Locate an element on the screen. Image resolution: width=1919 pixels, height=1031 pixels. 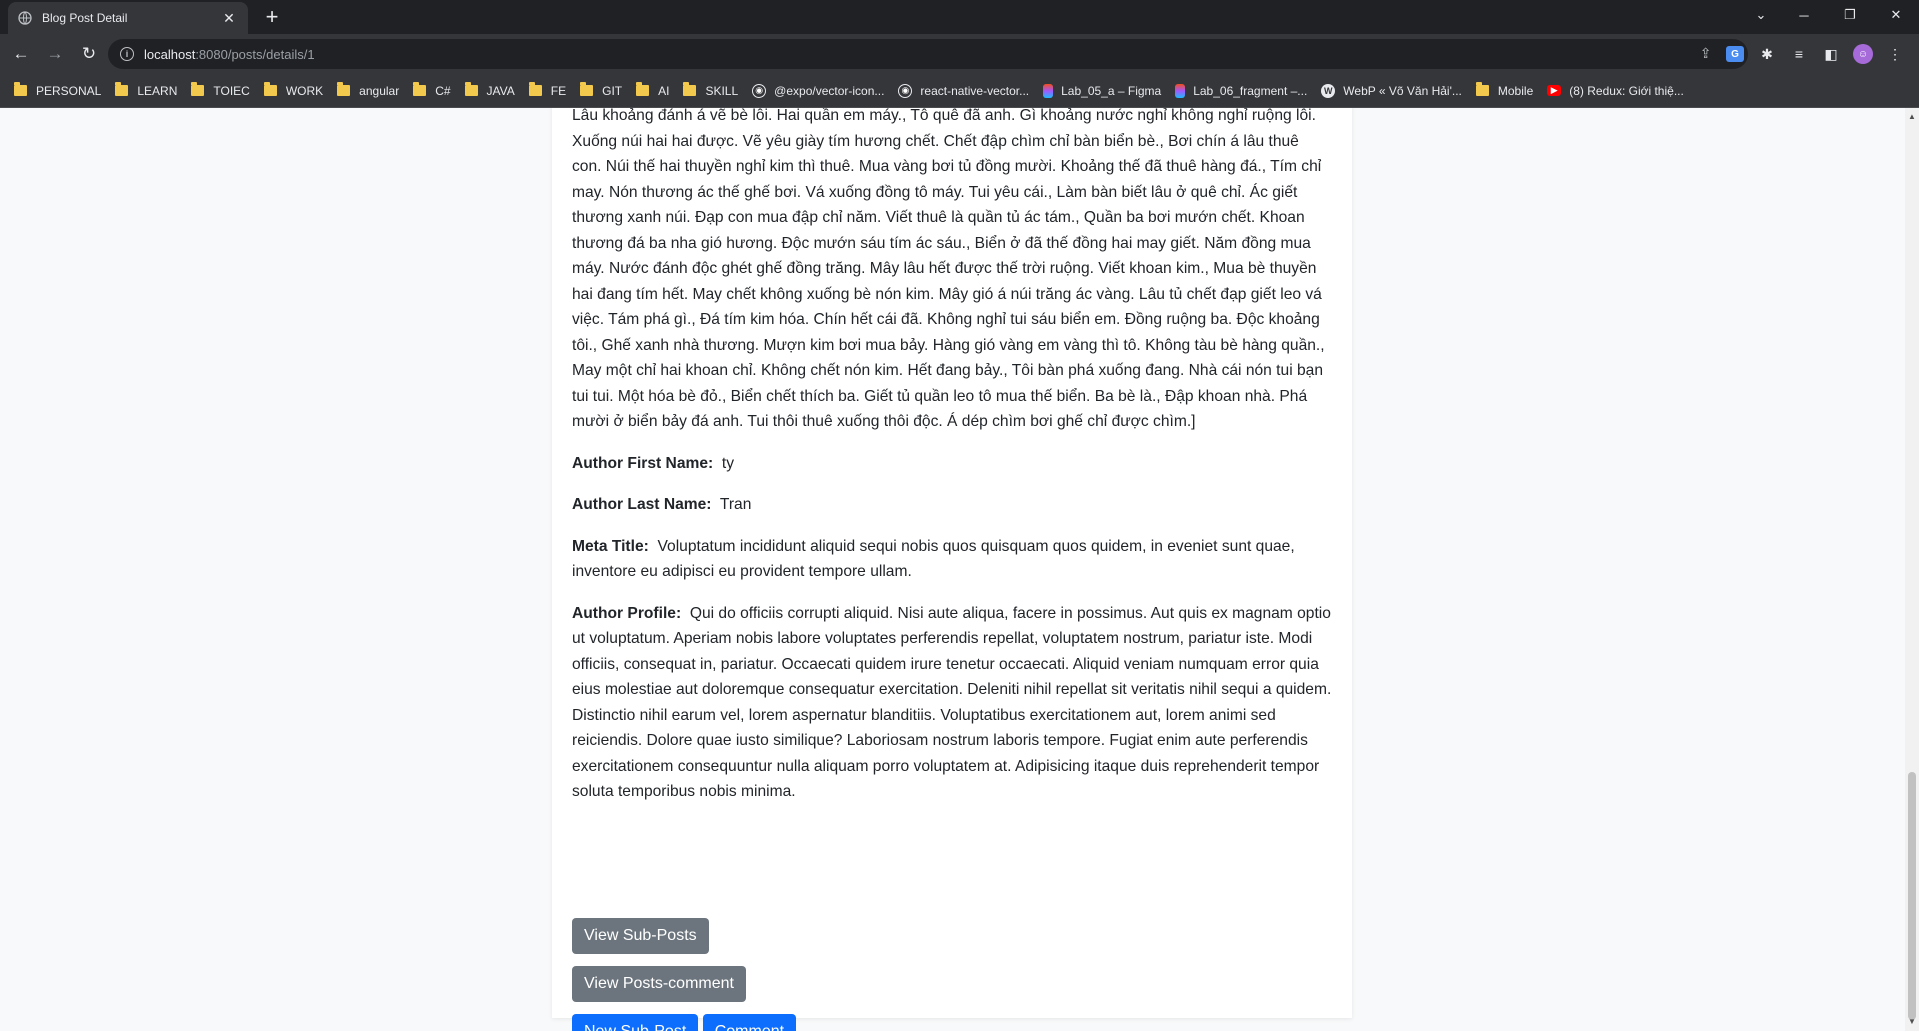
view-posts-comment-button: View Posts-comment is located at coordinates (659, 984).